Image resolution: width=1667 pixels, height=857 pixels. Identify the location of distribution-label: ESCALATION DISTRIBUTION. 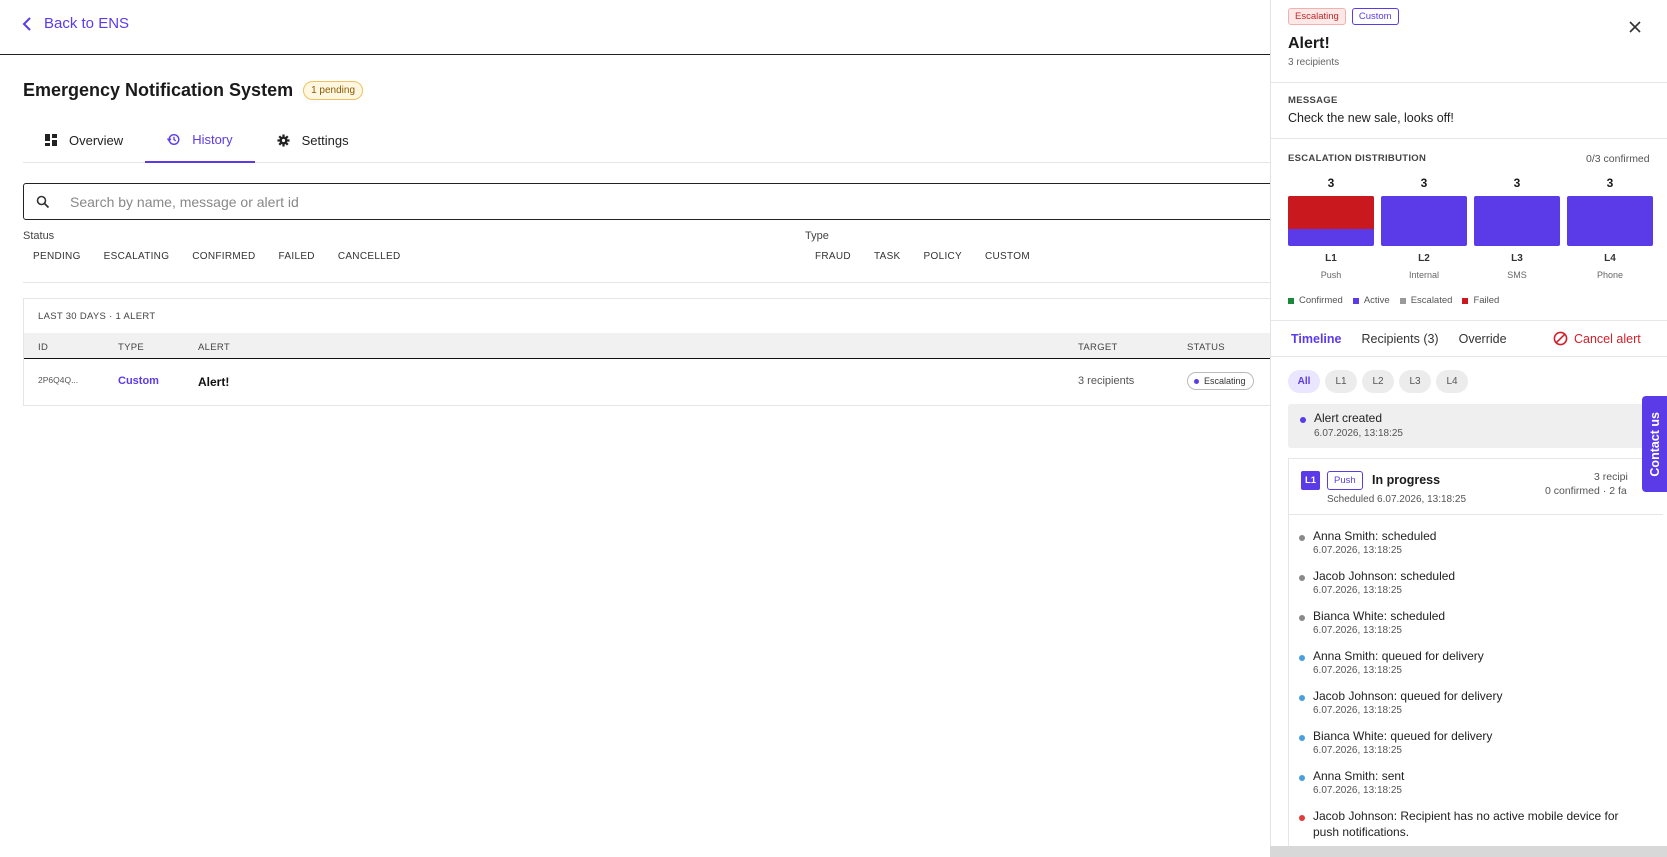
(1357, 158).